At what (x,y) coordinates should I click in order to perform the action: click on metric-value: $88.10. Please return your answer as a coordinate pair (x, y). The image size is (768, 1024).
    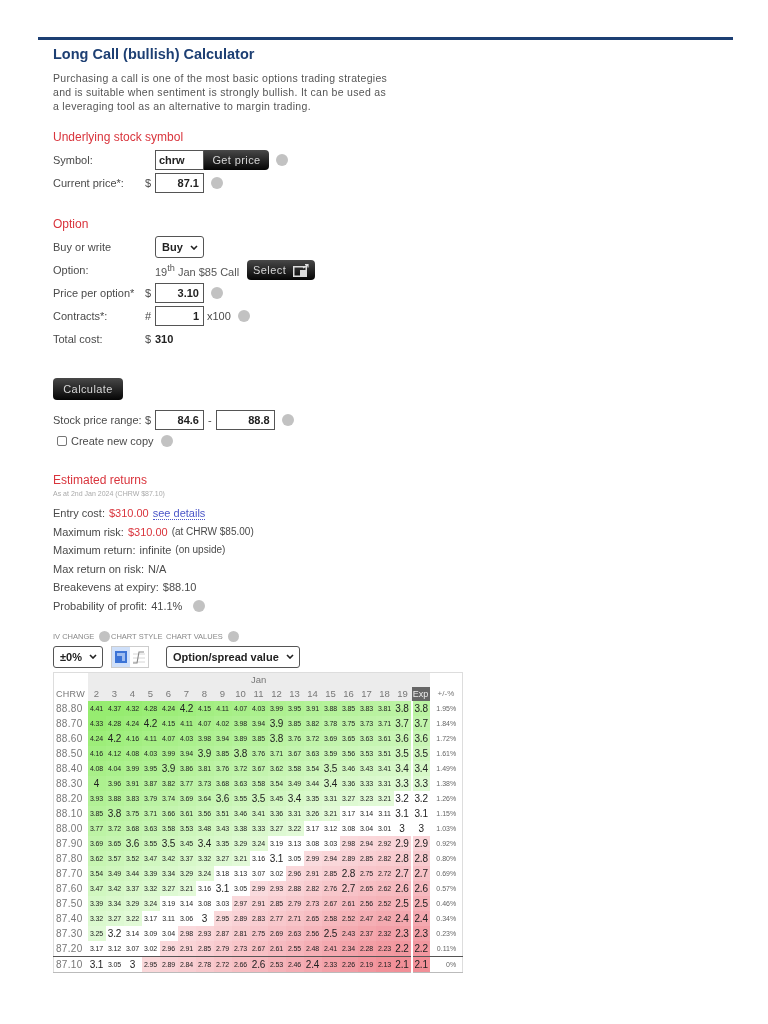
    Looking at the image, I should click on (179, 588).